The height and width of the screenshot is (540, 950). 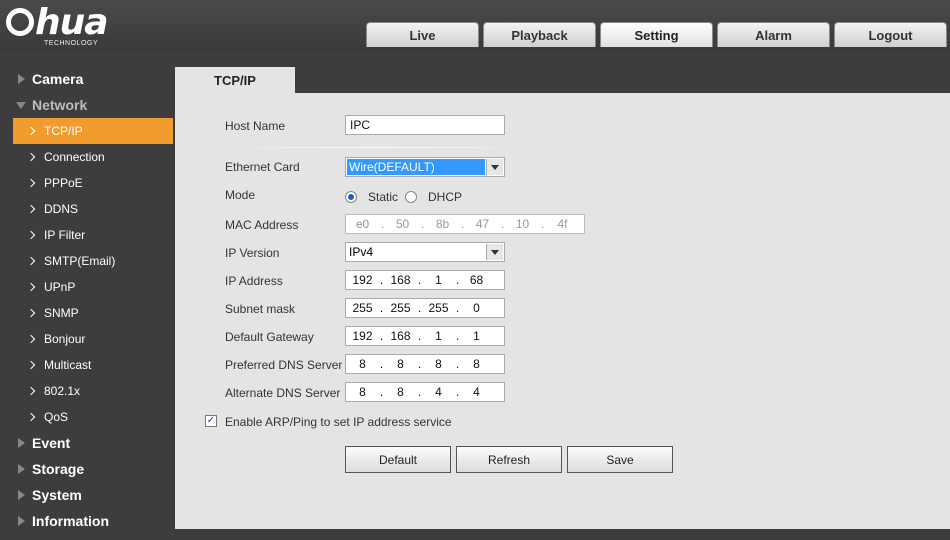 I want to click on ip-address-input: 192. 168. 1. 68, so click(x=425, y=280).